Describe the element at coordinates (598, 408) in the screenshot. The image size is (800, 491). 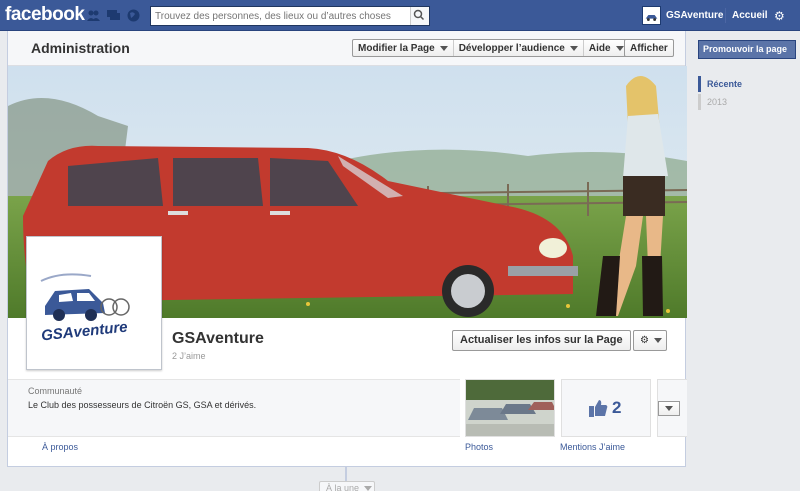
I see `thumbs-up-icon` at that location.